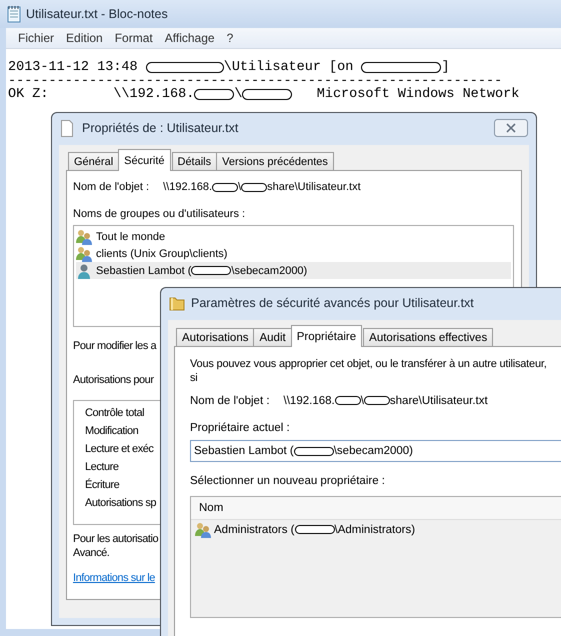 The width and height of the screenshot is (561, 636). Describe the element at coordinates (369, 371) in the screenshot. I see `intro-text: Vous pouvez vous approprier cet objet, ou le transférer à un autre utilisateur, si` at that location.